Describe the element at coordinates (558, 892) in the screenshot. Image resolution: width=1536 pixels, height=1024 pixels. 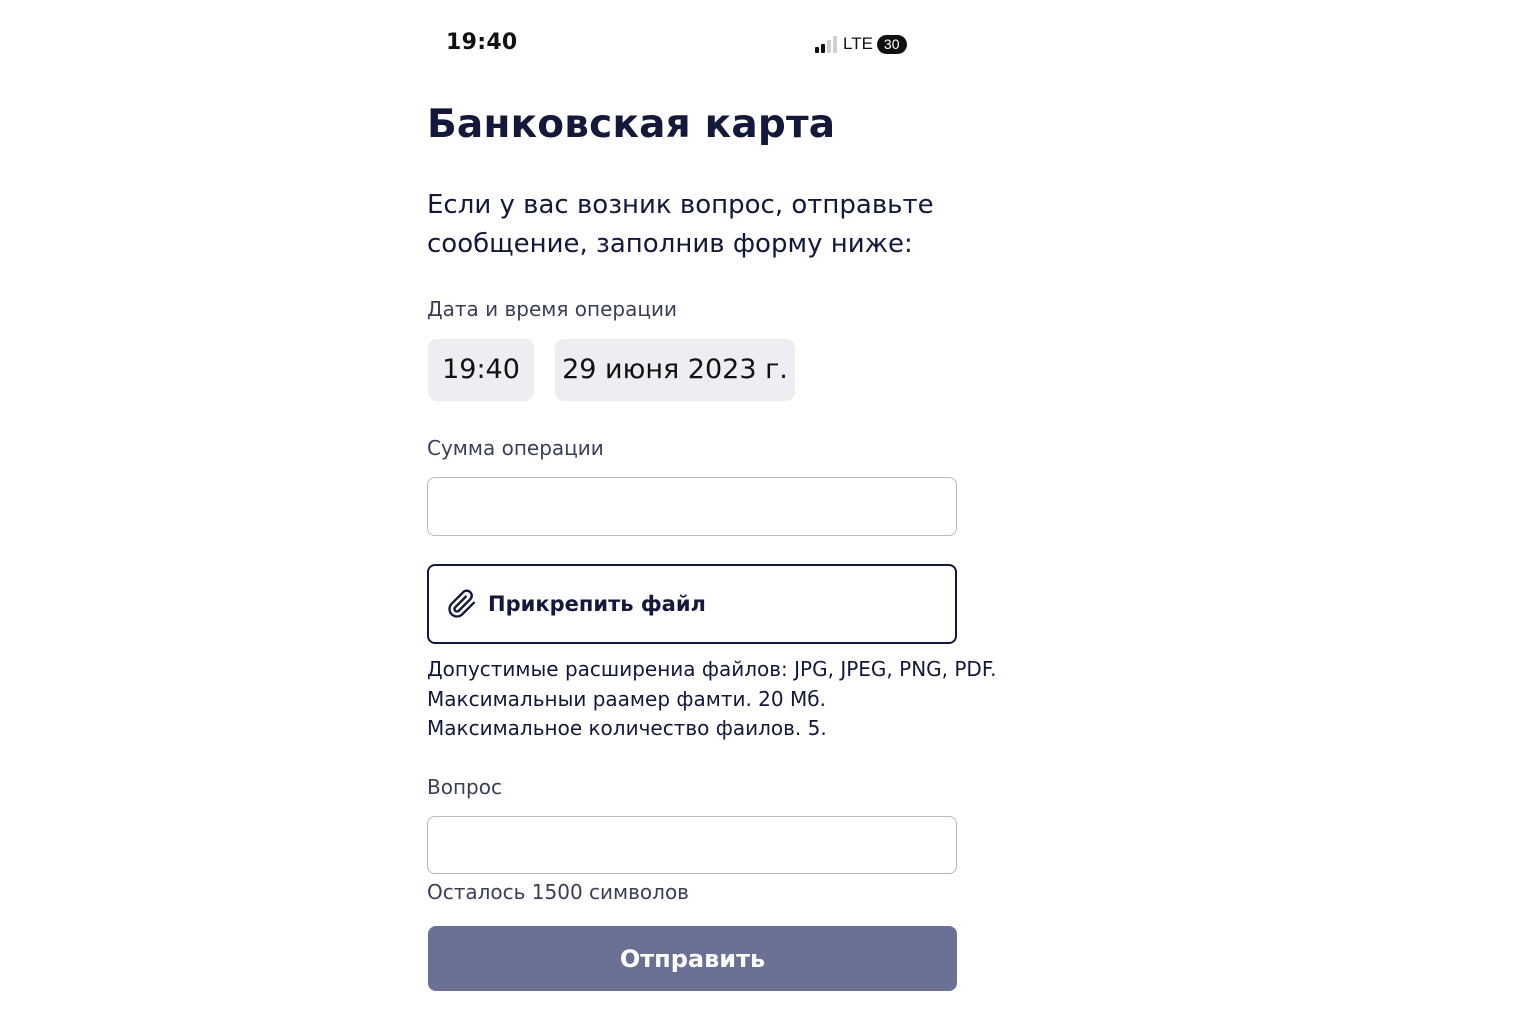
I see `chars-remaining: Осталось 1500 символов` at that location.